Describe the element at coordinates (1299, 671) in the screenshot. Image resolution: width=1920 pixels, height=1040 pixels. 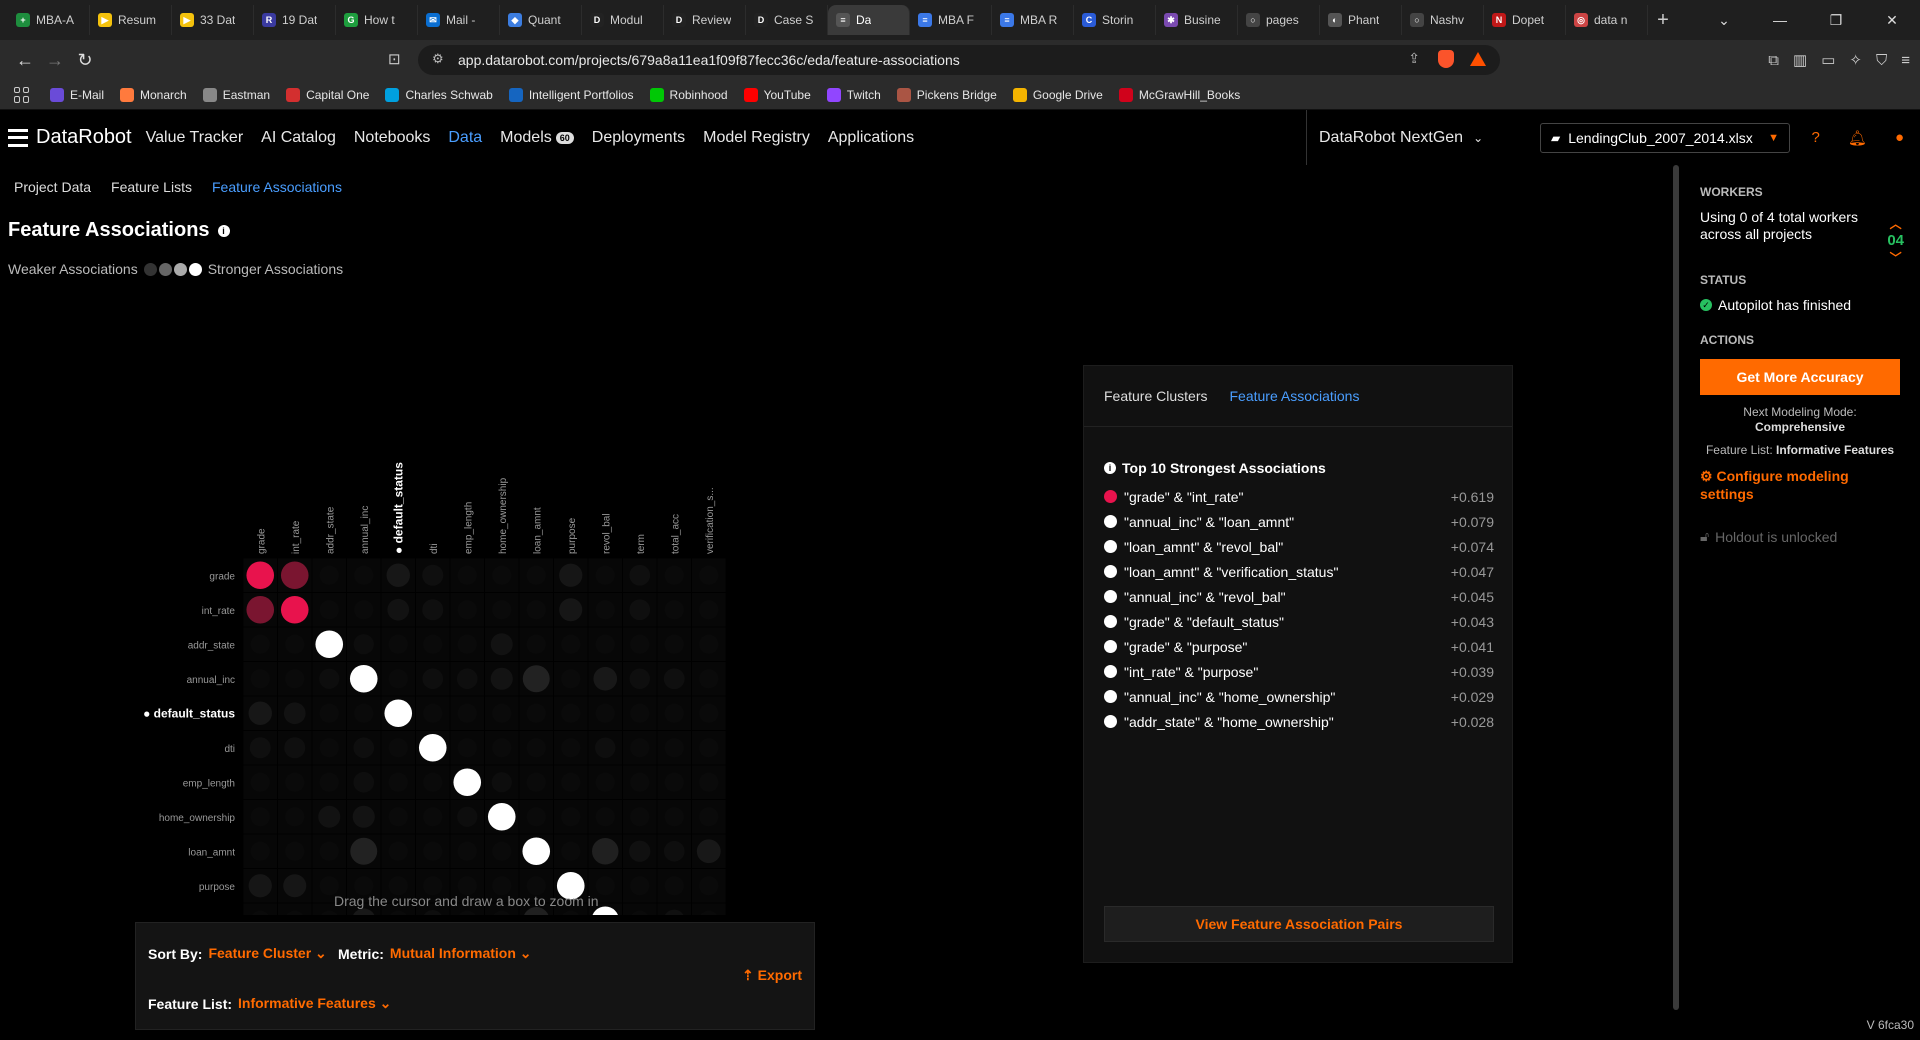
I see `association-row: "int_rate" & "purpose" +0.039` at that location.